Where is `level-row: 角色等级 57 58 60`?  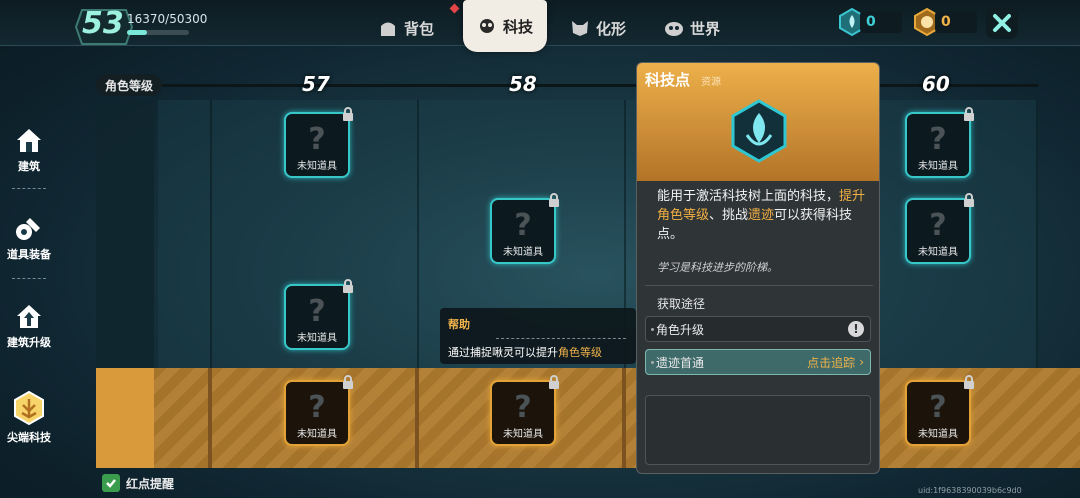
level-row: 角色等级 57 58 60 is located at coordinates (540, 84).